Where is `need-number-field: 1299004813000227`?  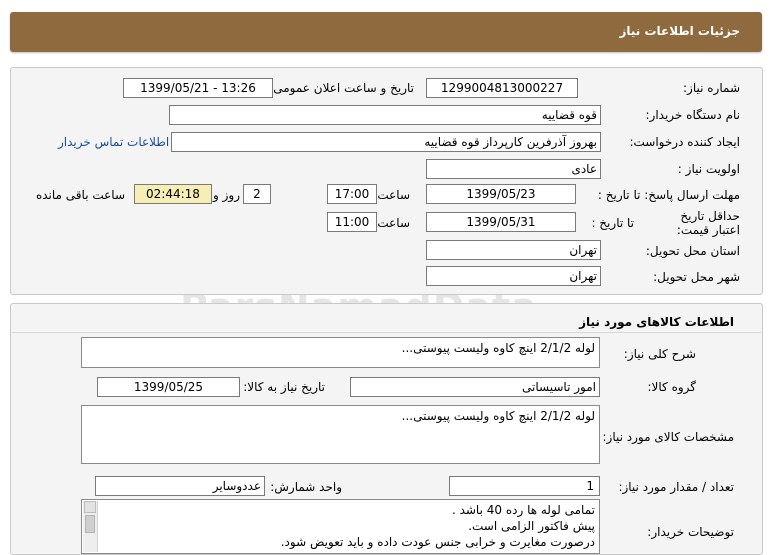 need-number-field: 1299004813000227 is located at coordinates (502, 88).